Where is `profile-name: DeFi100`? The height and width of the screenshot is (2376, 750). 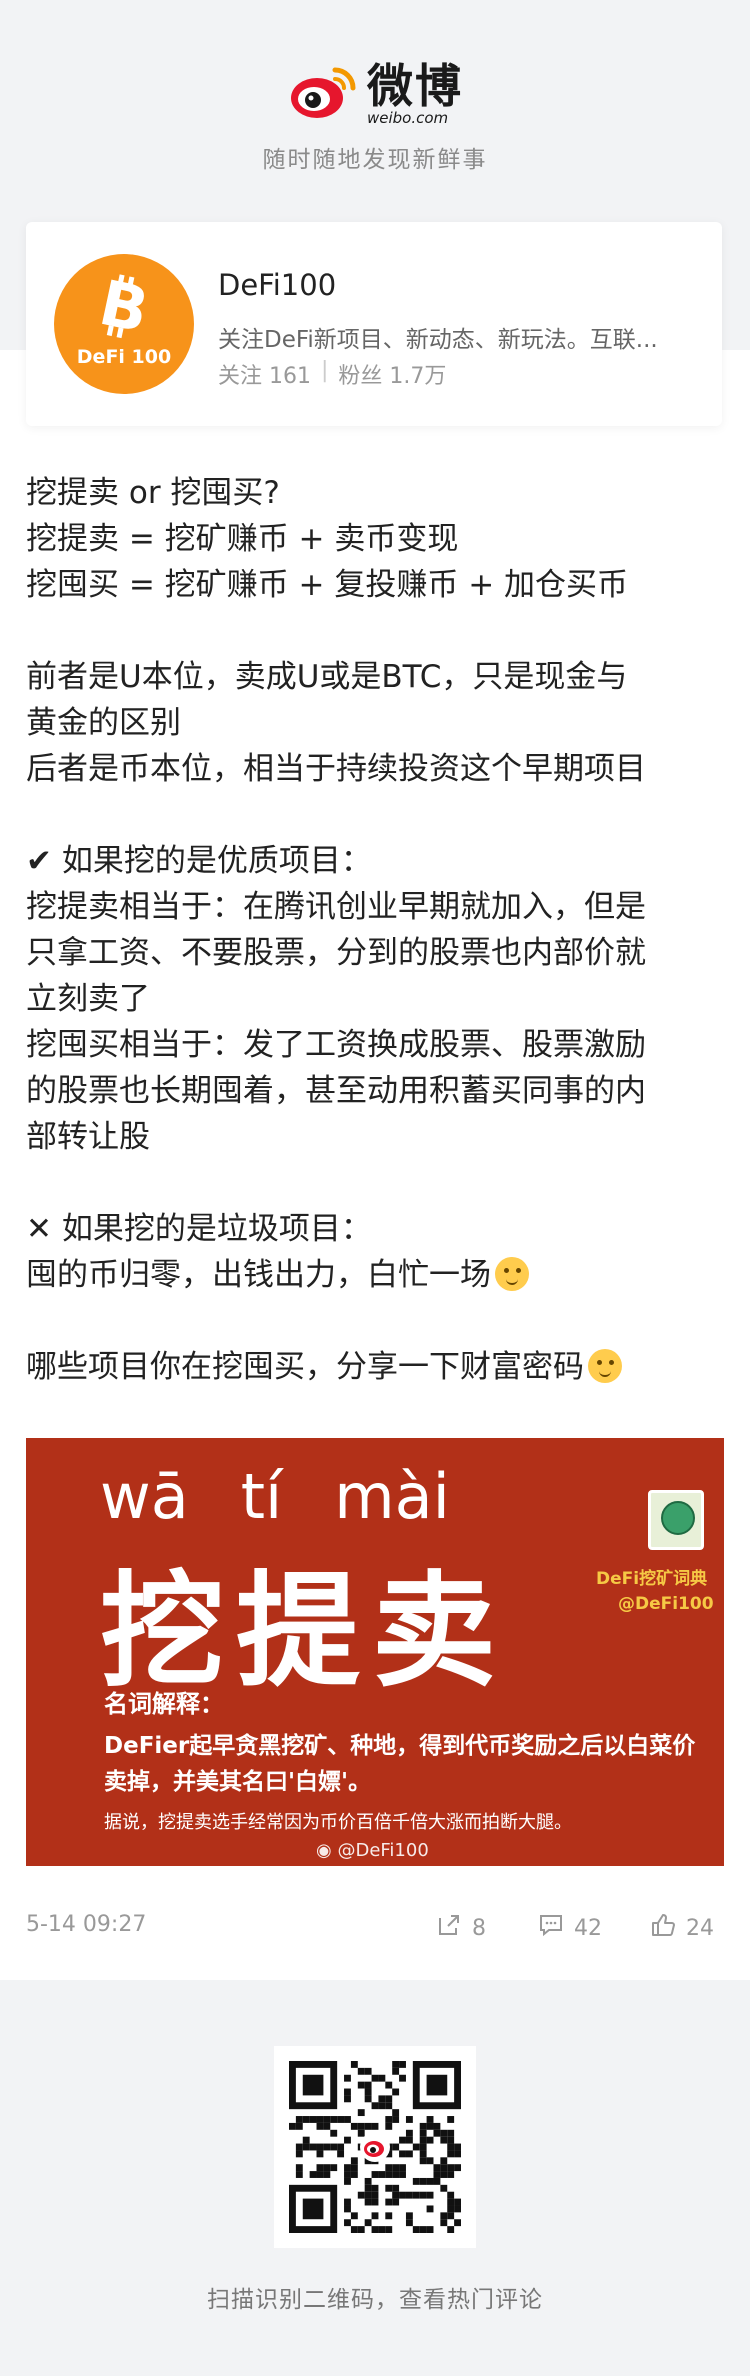 profile-name: DeFi100 is located at coordinates (277, 285).